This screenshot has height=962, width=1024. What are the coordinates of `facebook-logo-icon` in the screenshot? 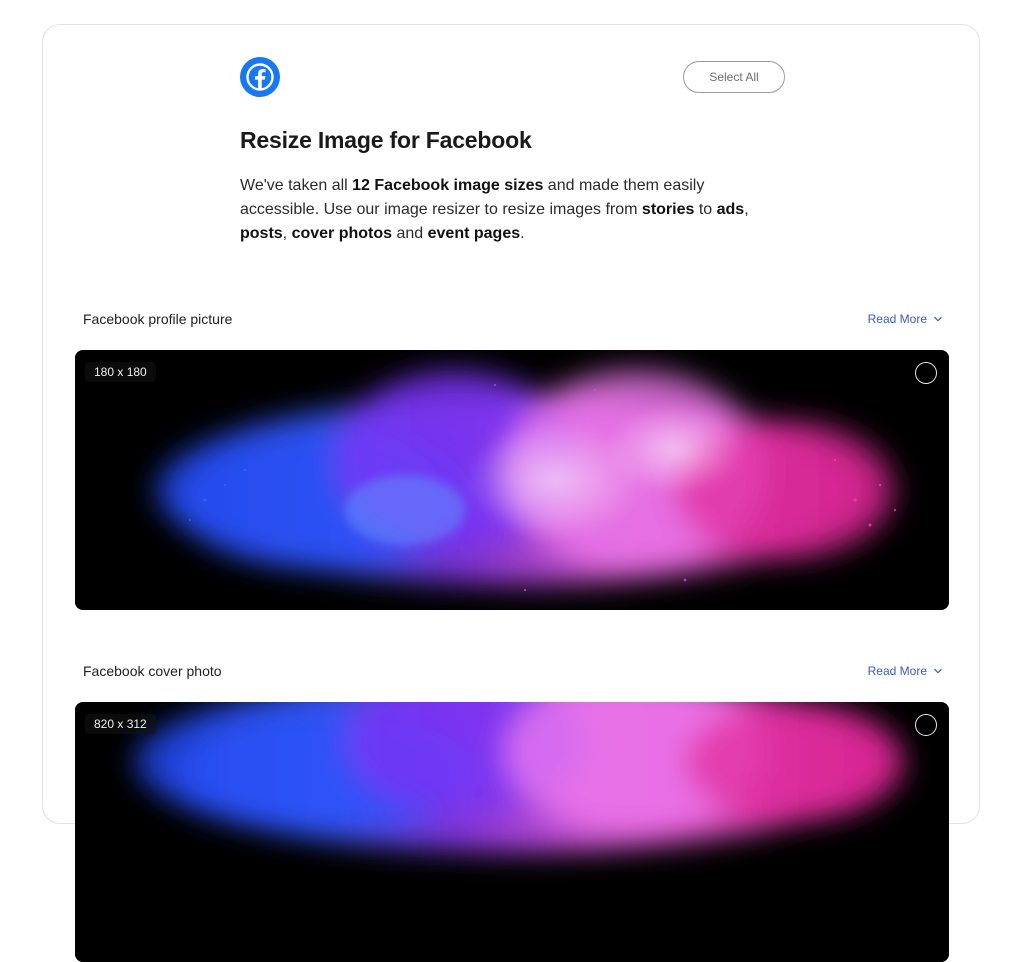 It's located at (260, 77).